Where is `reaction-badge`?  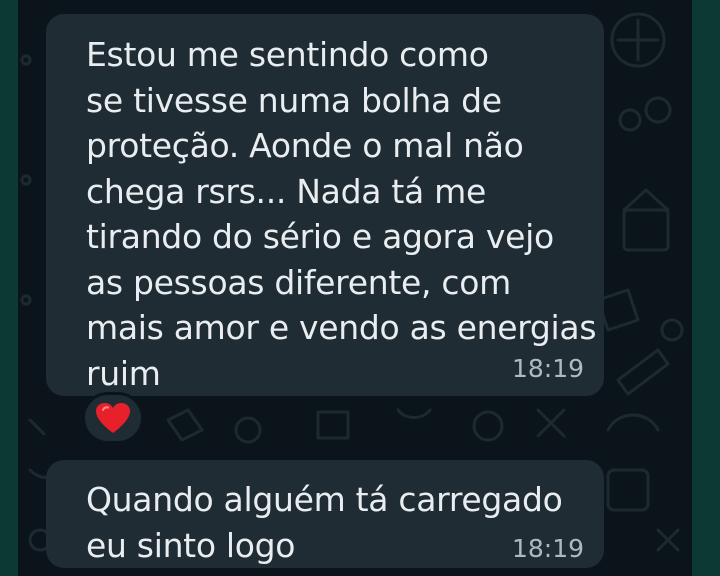
reaction-badge is located at coordinates (113, 418).